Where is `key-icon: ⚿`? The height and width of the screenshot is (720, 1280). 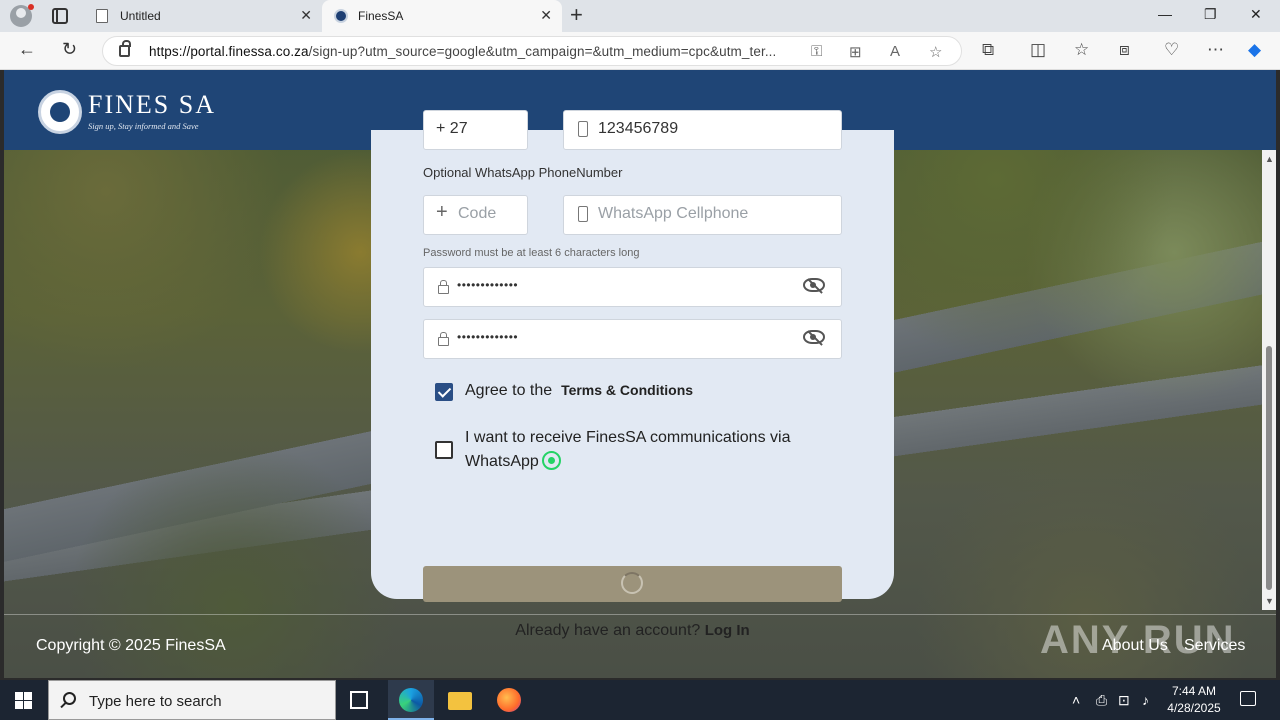
key-icon: ⚿ is located at coordinates (816, 51).